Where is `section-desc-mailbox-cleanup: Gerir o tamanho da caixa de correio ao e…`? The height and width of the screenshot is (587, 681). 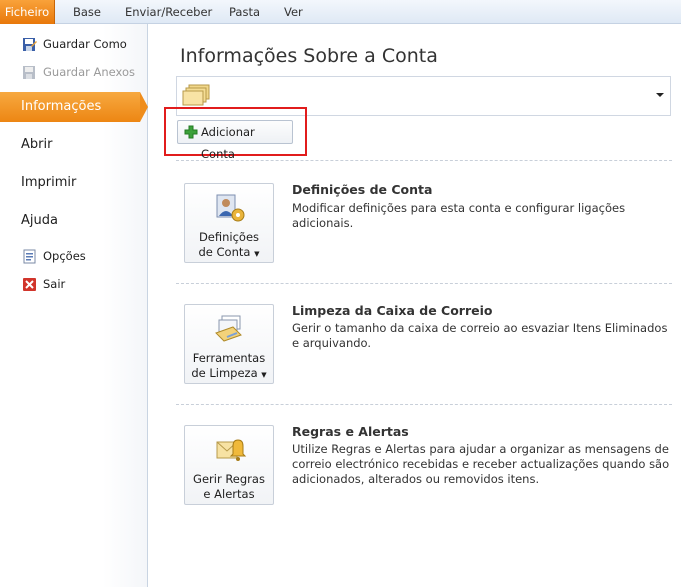 section-desc-mailbox-cleanup: Gerir o tamanho da caixa de correio ao e… is located at coordinates (480, 335).